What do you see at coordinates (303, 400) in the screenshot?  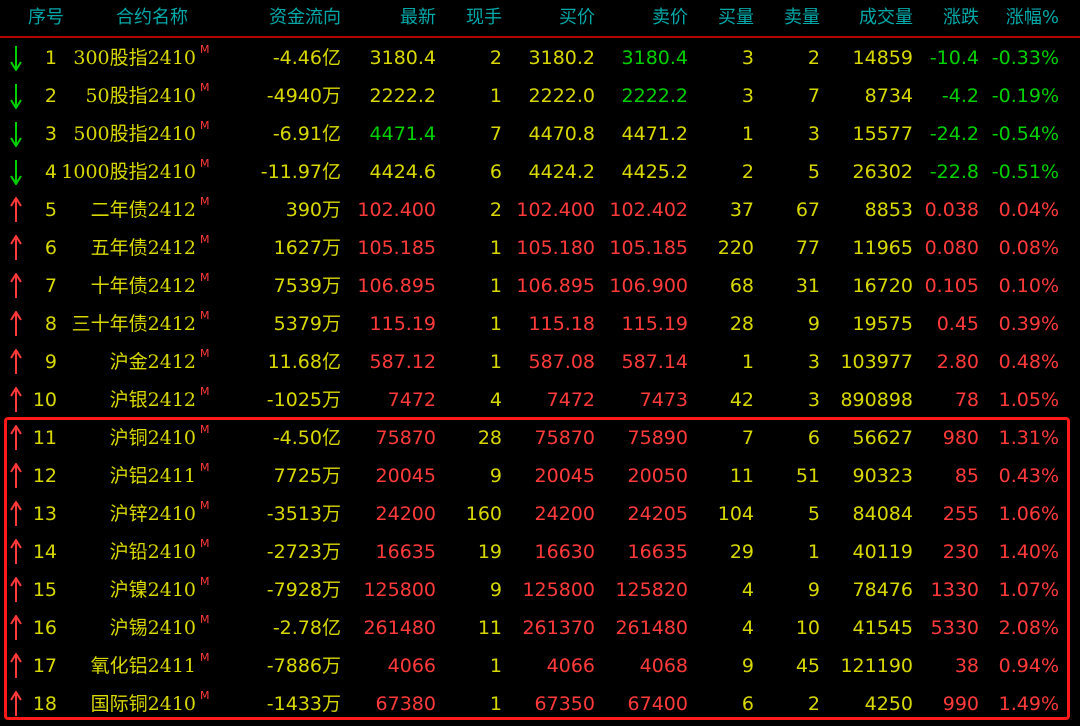 I see `fund-flow: -1025万` at bounding box center [303, 400].